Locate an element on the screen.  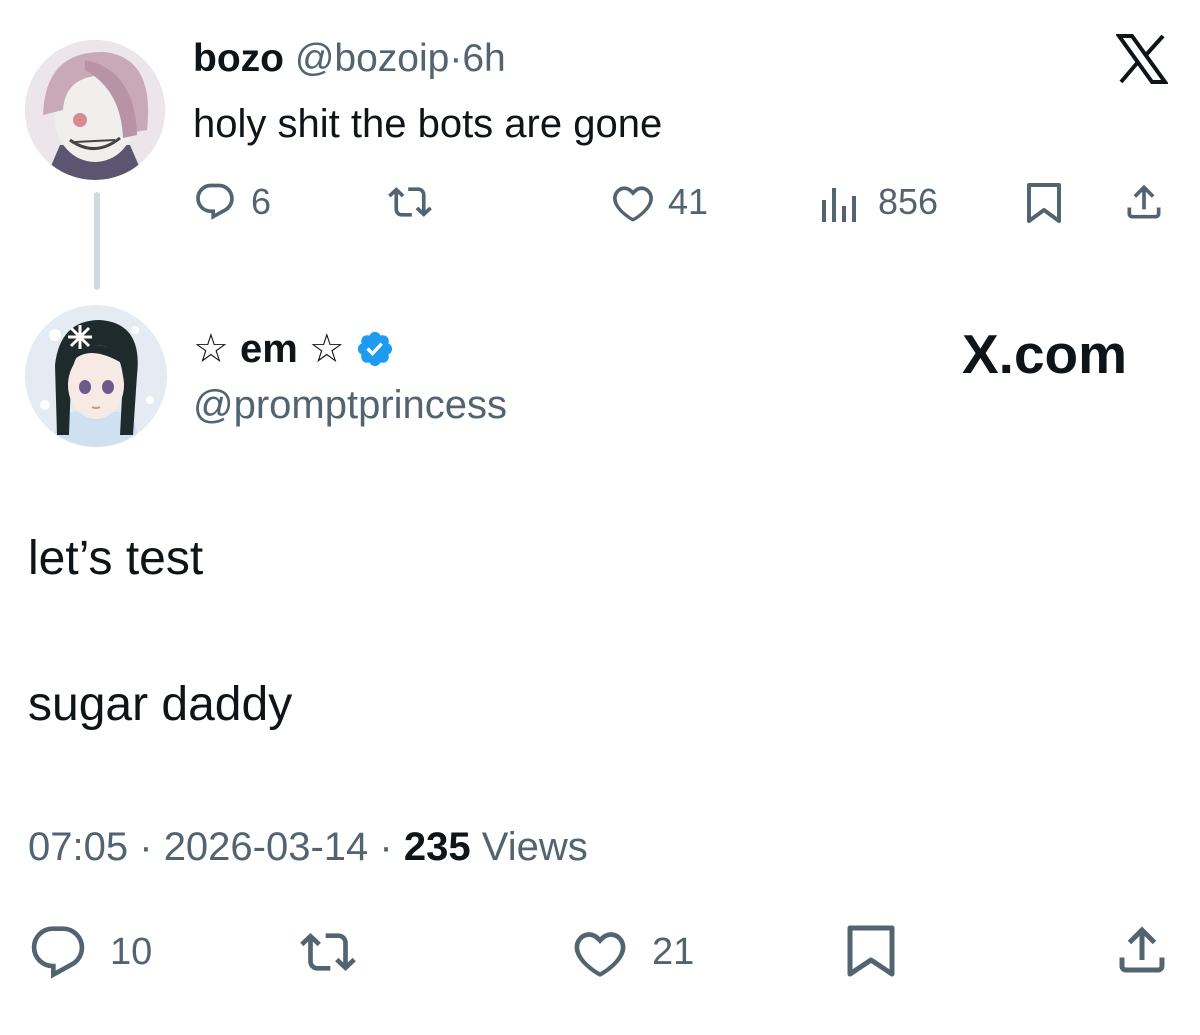
tweet-date: 2026-03-14 is located at coordinates (266, 847).